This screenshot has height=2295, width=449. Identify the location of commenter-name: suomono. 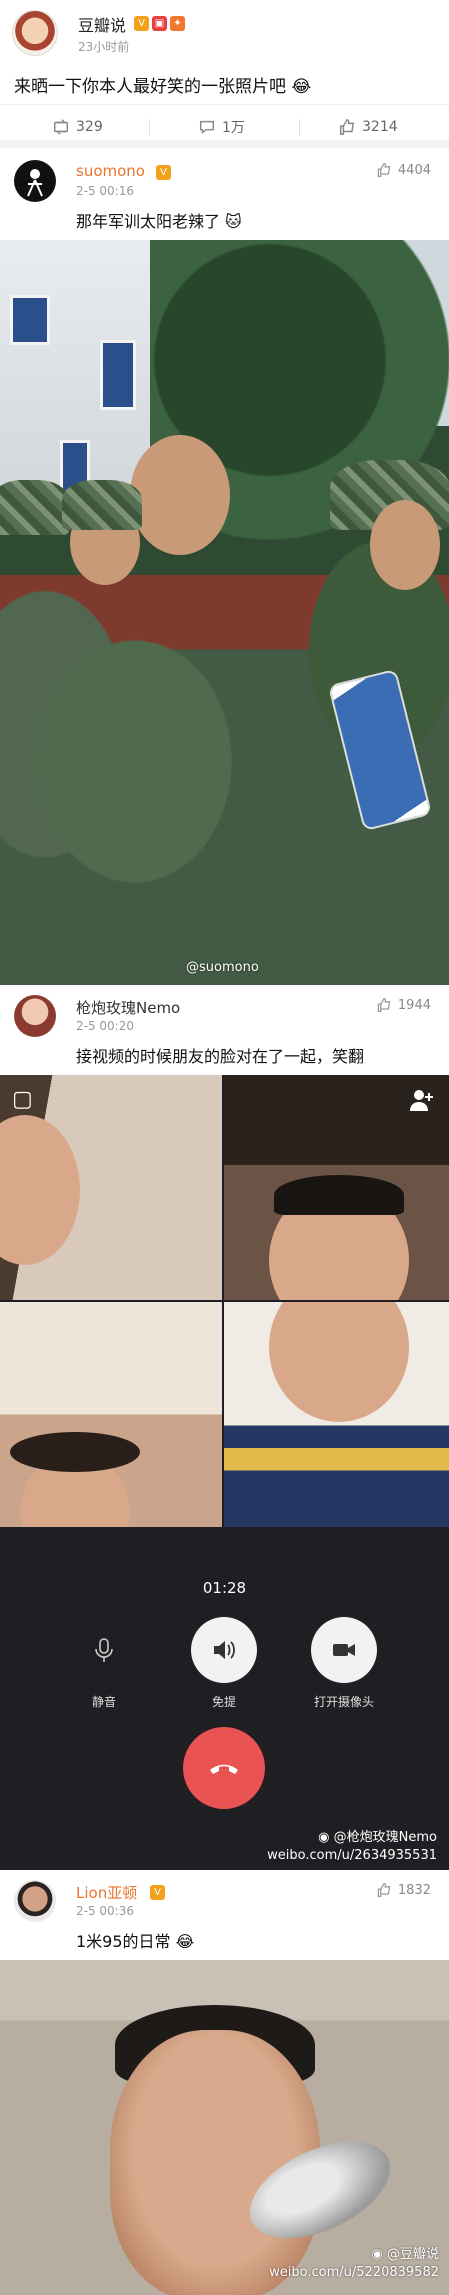
(110, 171).